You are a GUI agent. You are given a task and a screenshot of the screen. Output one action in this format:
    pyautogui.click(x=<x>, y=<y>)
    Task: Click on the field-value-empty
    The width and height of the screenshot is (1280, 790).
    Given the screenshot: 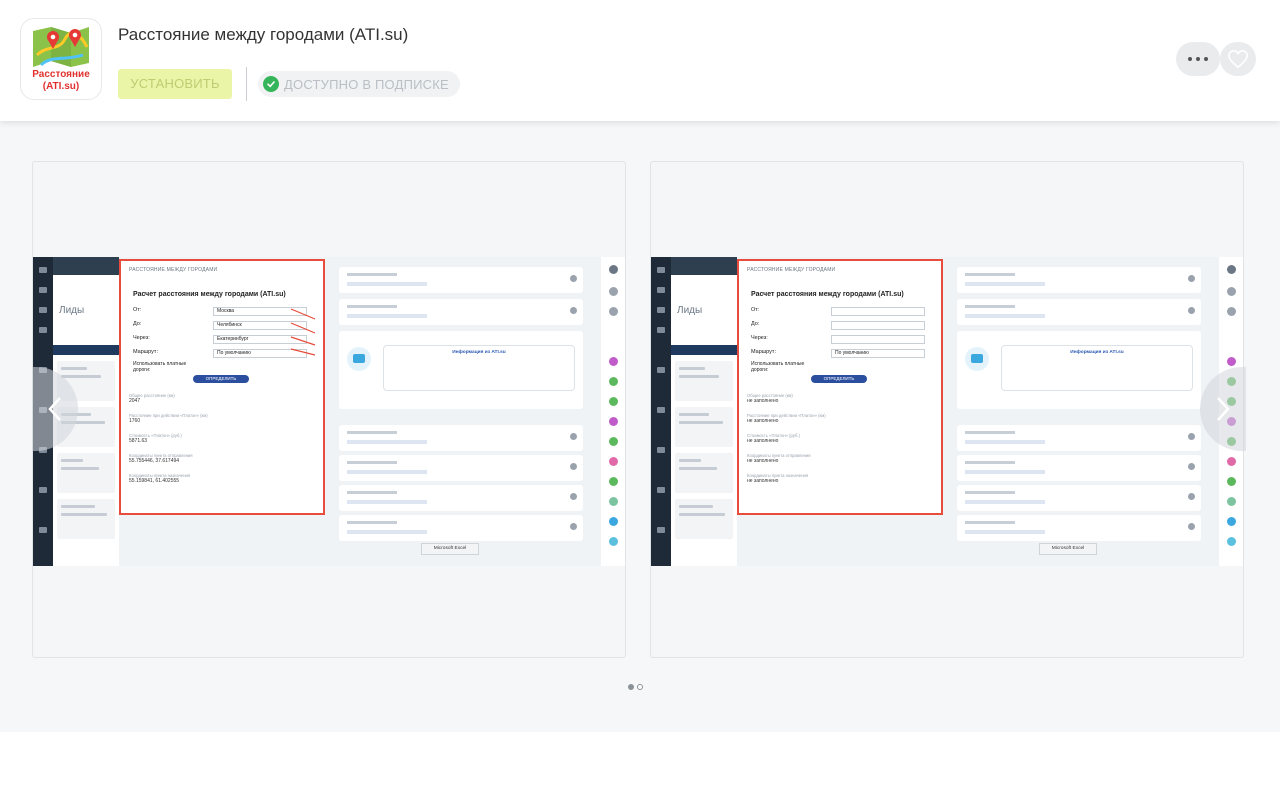 What is the action you would take?
    pyautogui.click(x=878, y=325)
    